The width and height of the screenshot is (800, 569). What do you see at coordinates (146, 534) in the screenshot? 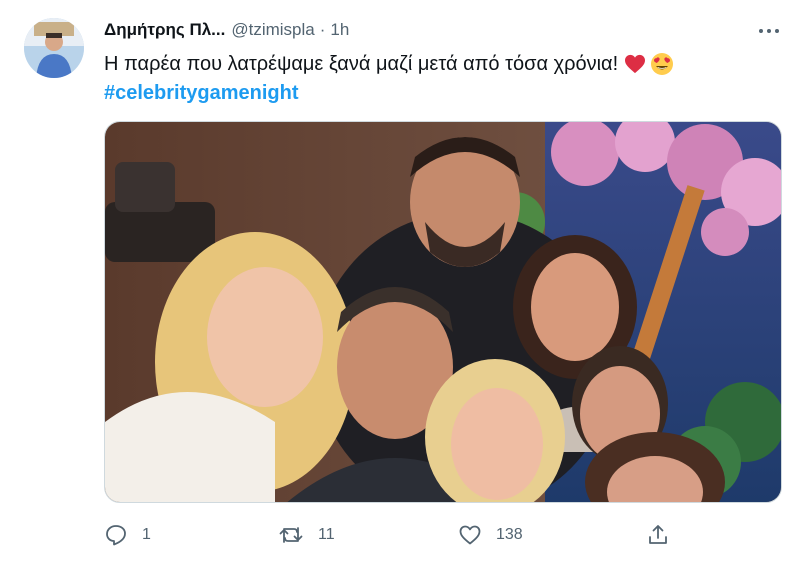
I see `reply-count: 1` at bounding box center [146, 534].